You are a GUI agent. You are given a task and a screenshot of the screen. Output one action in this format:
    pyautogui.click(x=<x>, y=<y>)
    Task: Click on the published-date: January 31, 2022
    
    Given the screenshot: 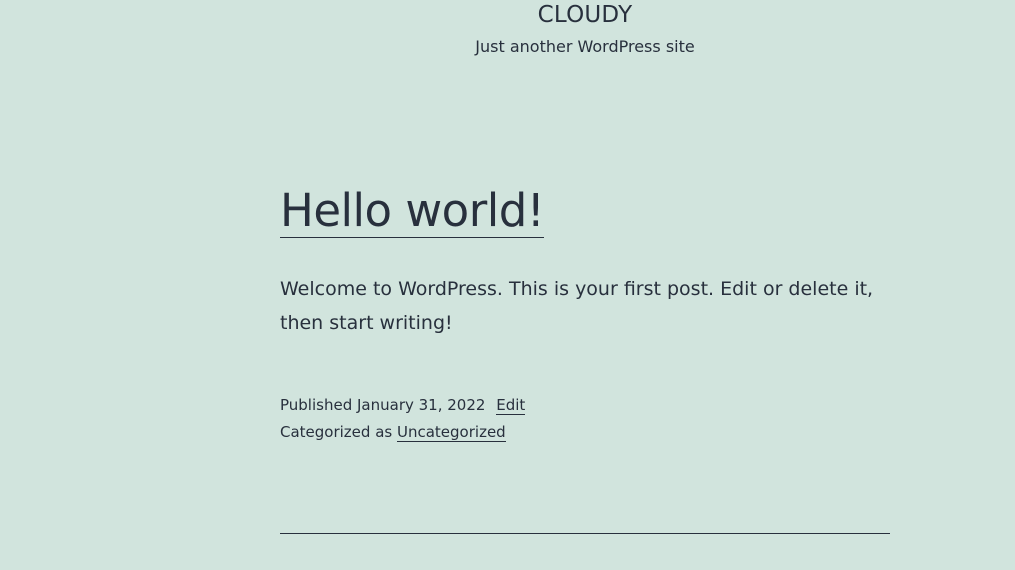 What is the action you would take?
    pyautogui.click(x=421, y=405)
    